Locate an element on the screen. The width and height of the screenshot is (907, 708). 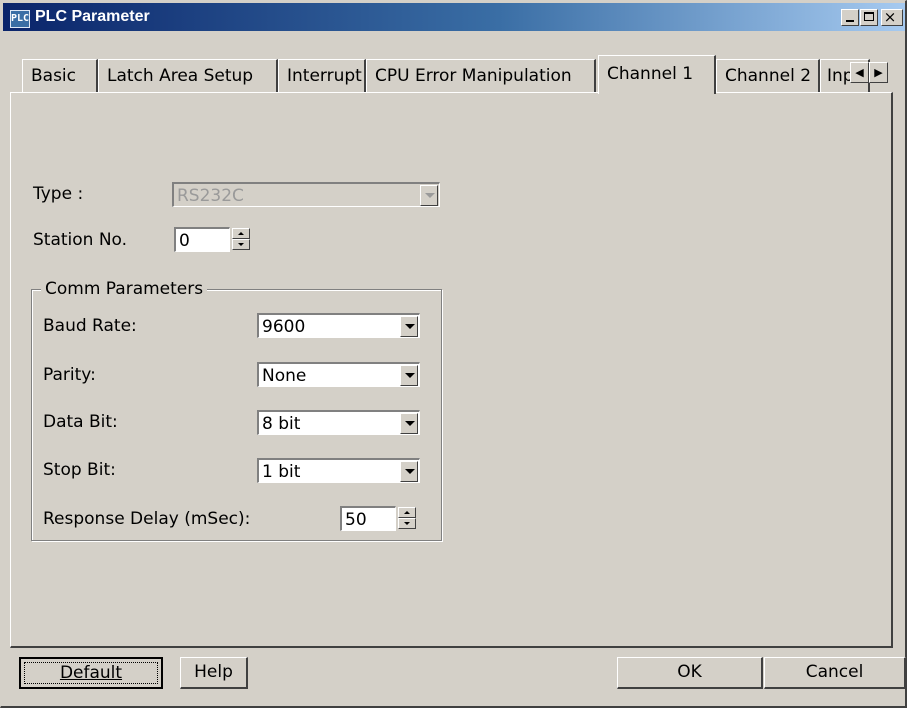
maximize-icon is located at coordinates (869, 16).